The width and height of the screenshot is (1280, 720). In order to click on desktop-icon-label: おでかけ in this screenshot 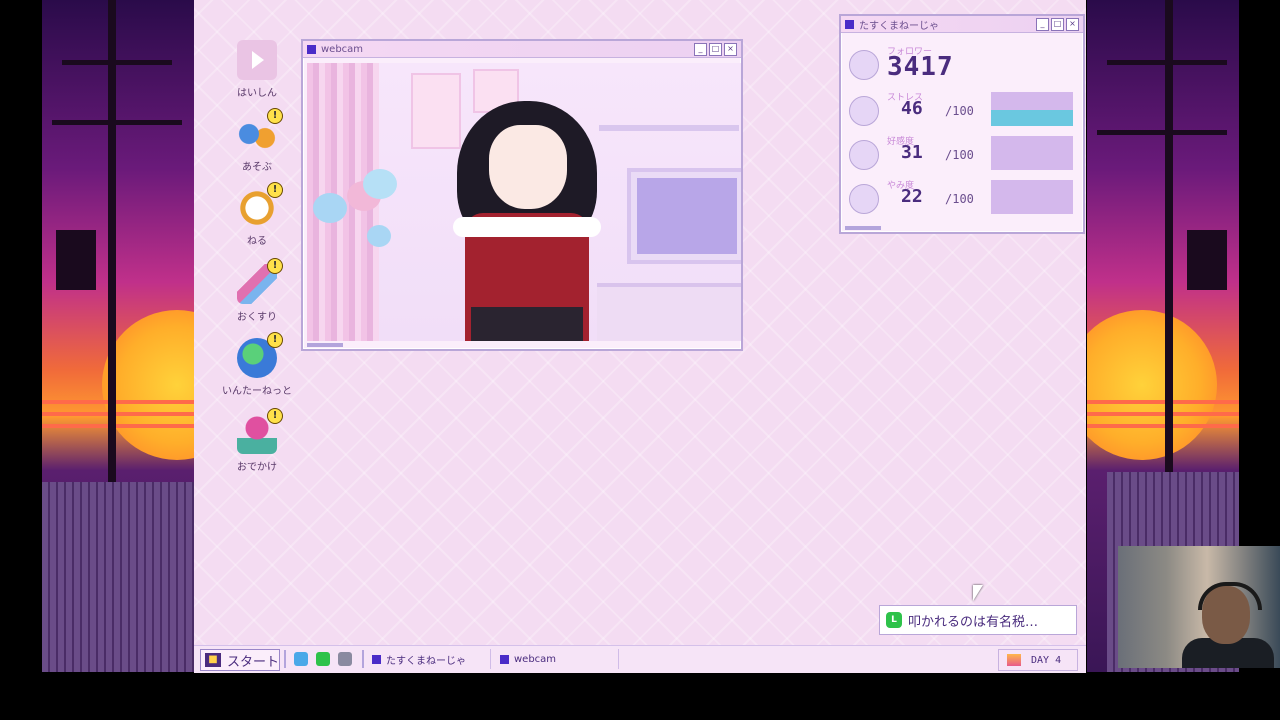, I will do `click(257, 467)`.